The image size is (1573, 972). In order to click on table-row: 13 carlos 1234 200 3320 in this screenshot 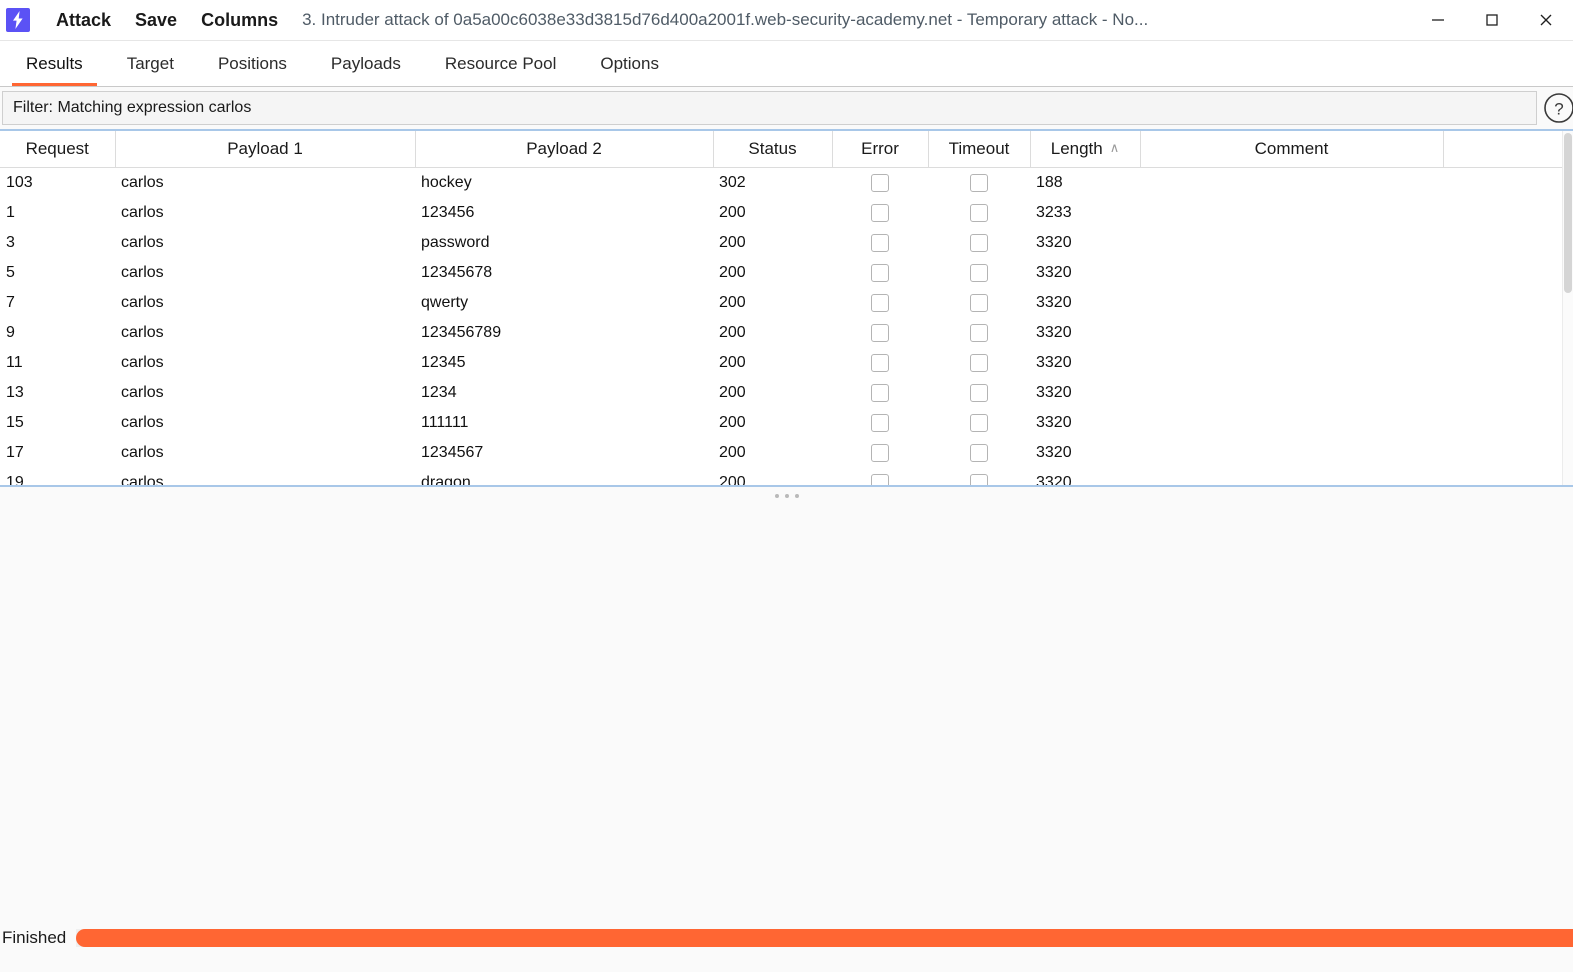, I will do `click(781, 393)`.